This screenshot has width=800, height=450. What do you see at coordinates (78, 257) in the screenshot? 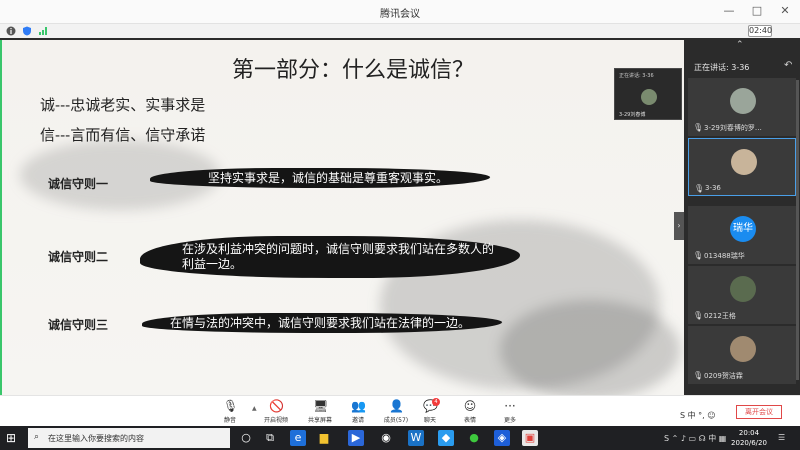
I see `rule-label-2: 诚信守则二` at bounding box center [78, 257].